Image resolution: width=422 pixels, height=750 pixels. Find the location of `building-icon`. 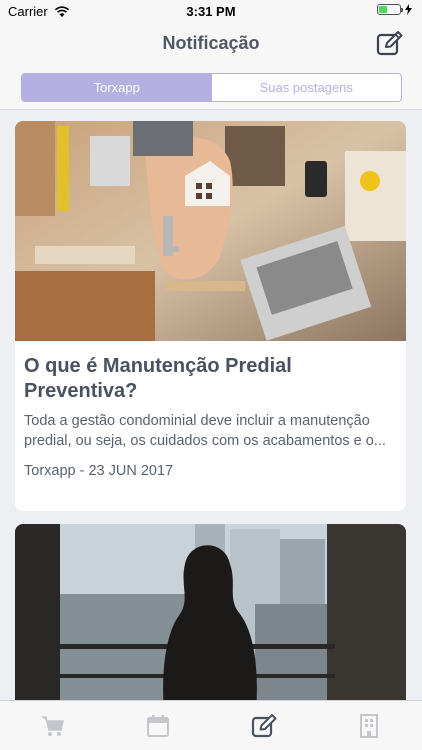

building-icon is located at coordinates (369, 725).